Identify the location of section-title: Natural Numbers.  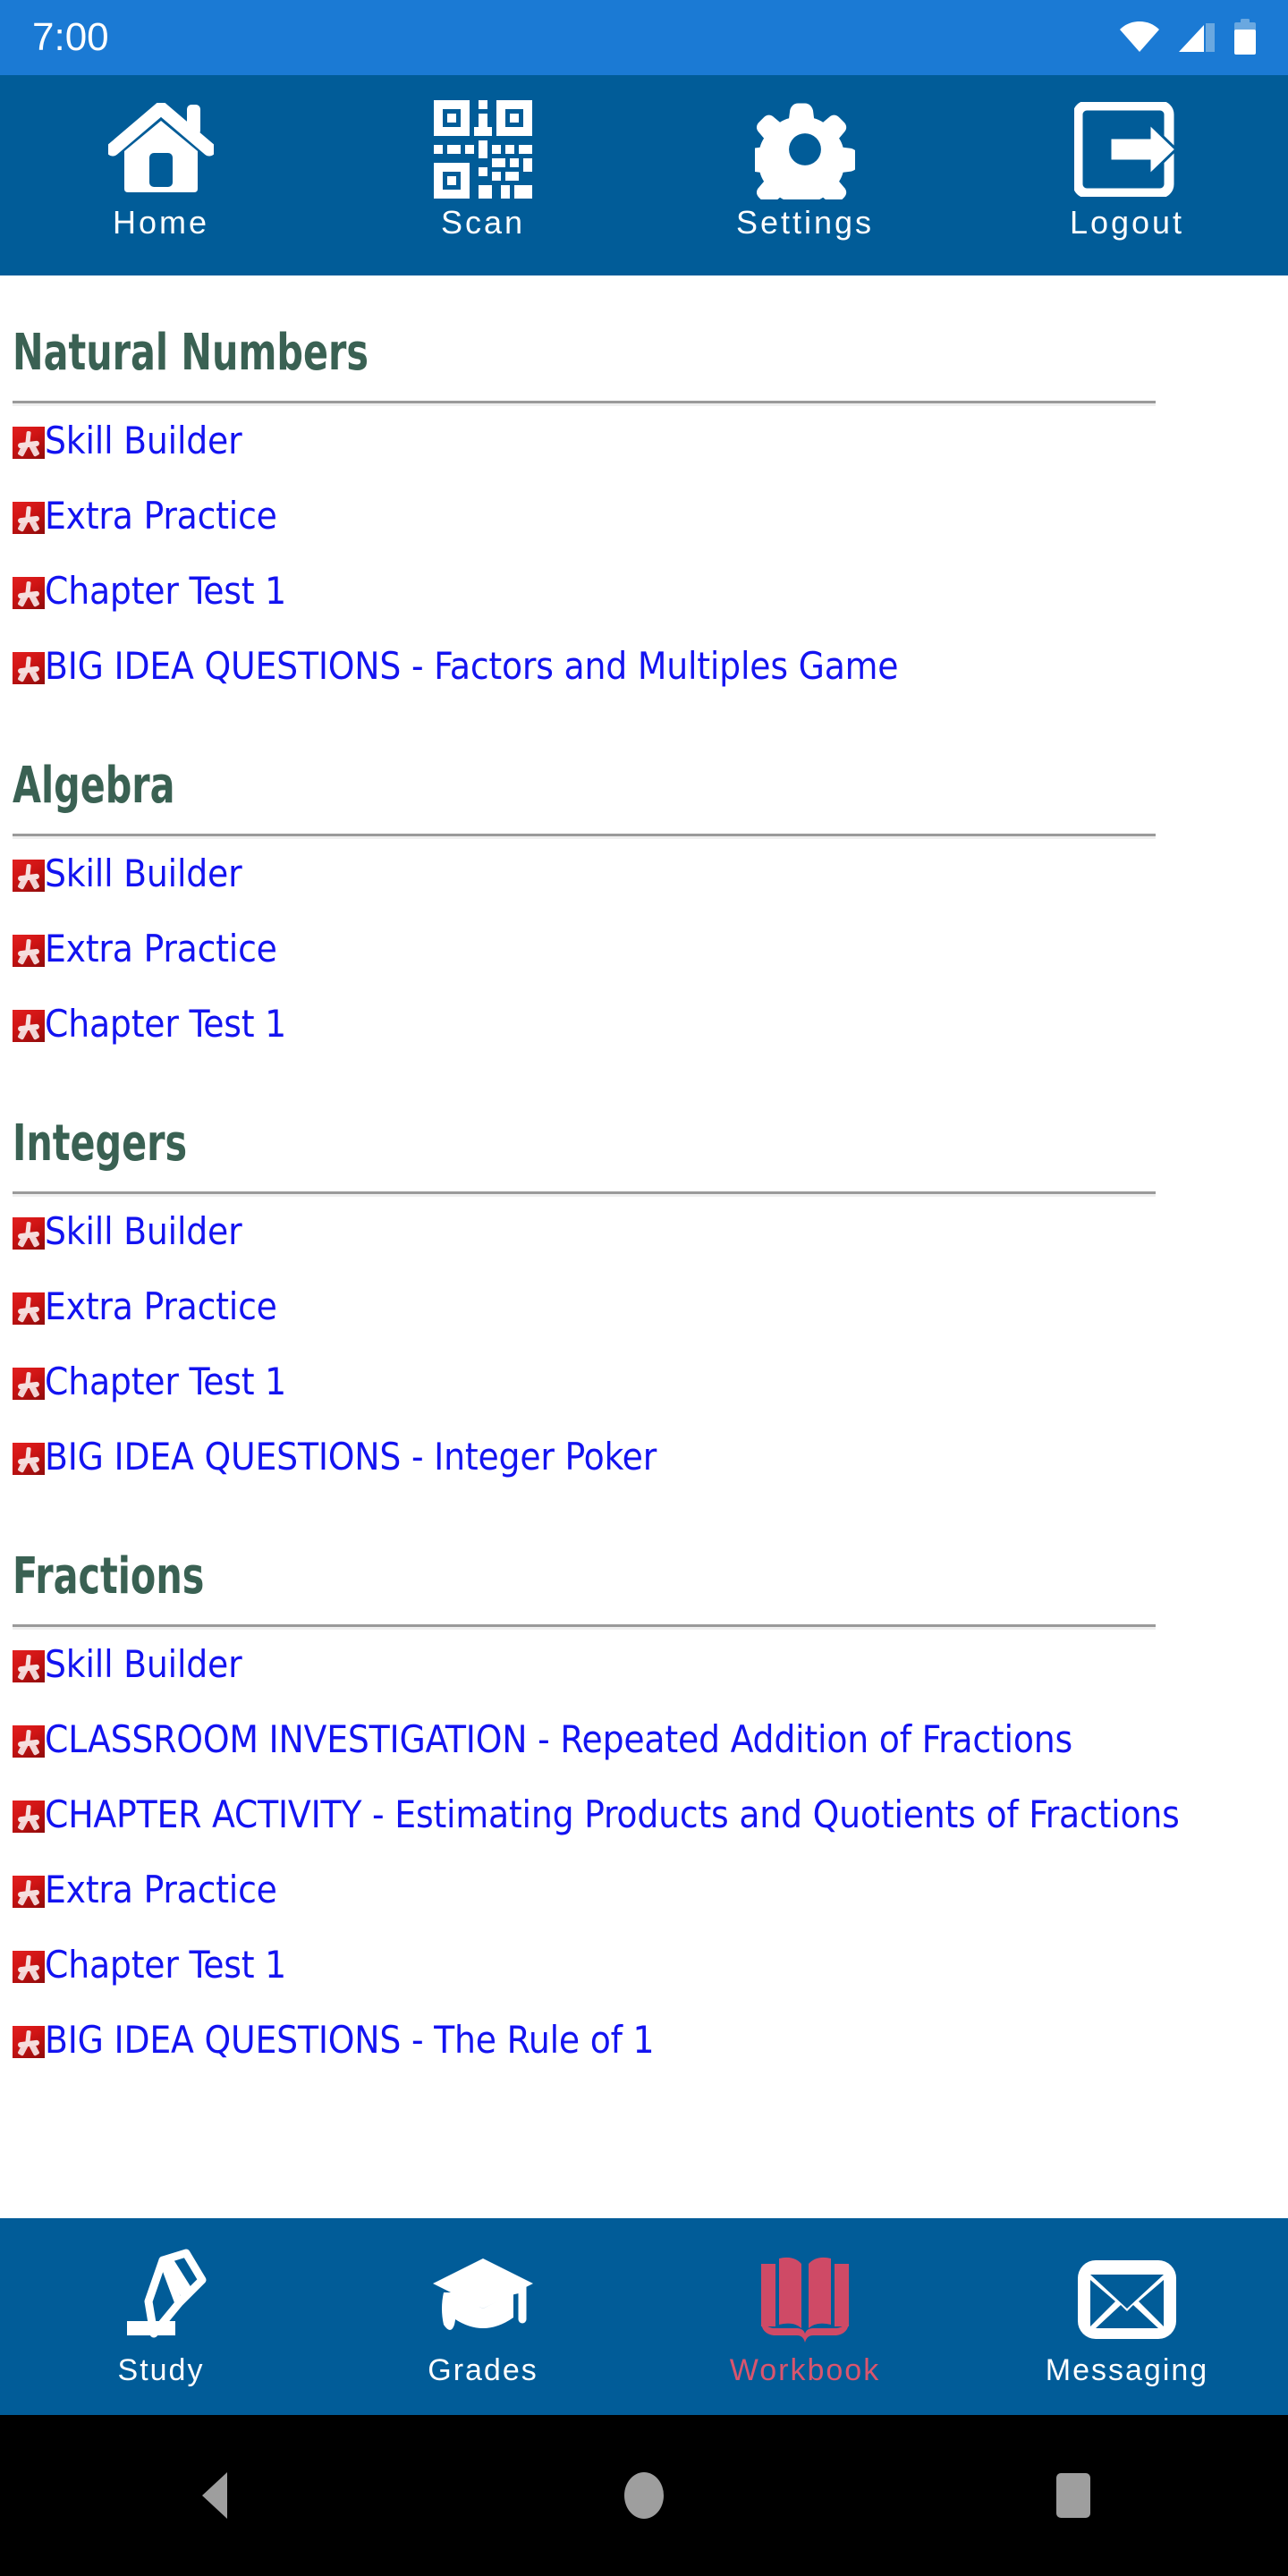
(191, 353).